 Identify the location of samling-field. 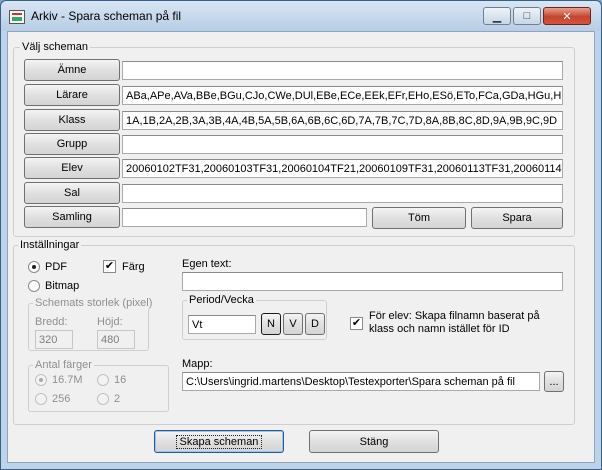
(244, 217).